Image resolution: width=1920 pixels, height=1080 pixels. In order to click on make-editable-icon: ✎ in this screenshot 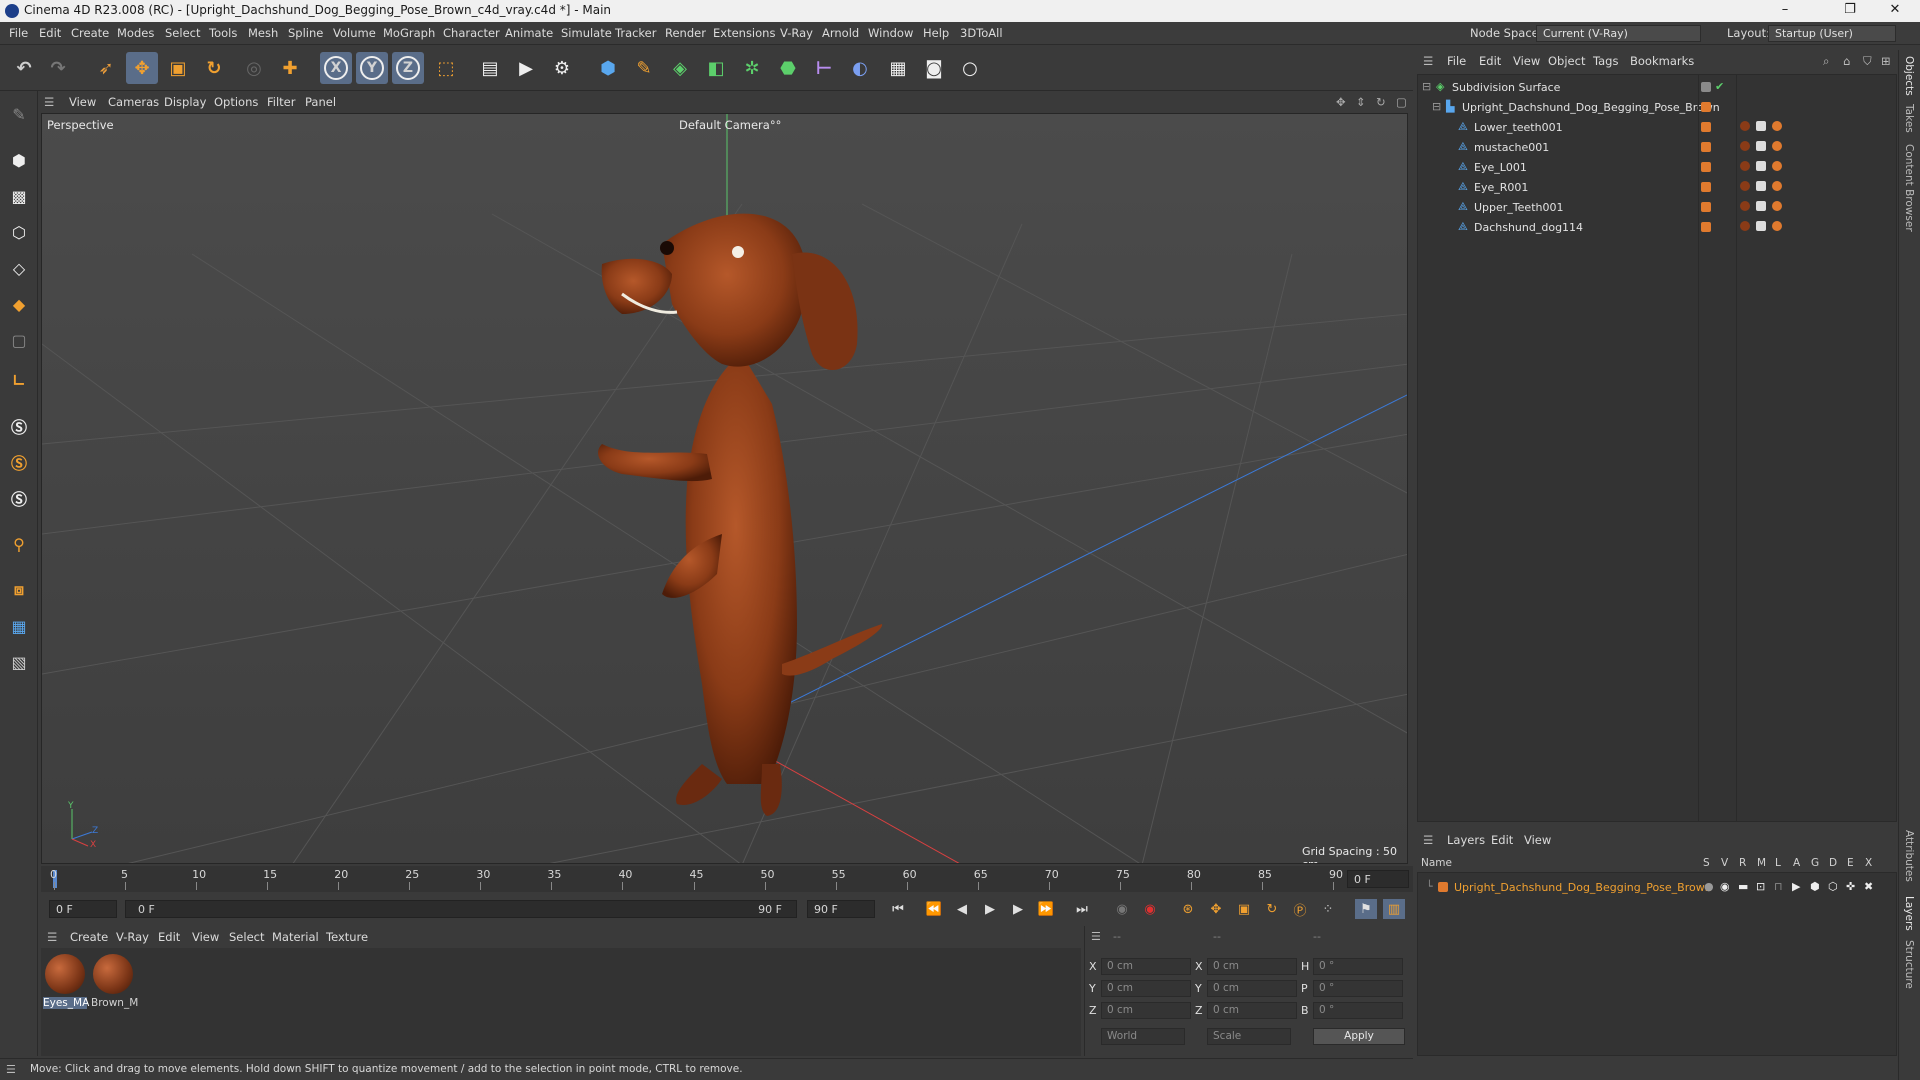, I will do `click(19, 114)`.